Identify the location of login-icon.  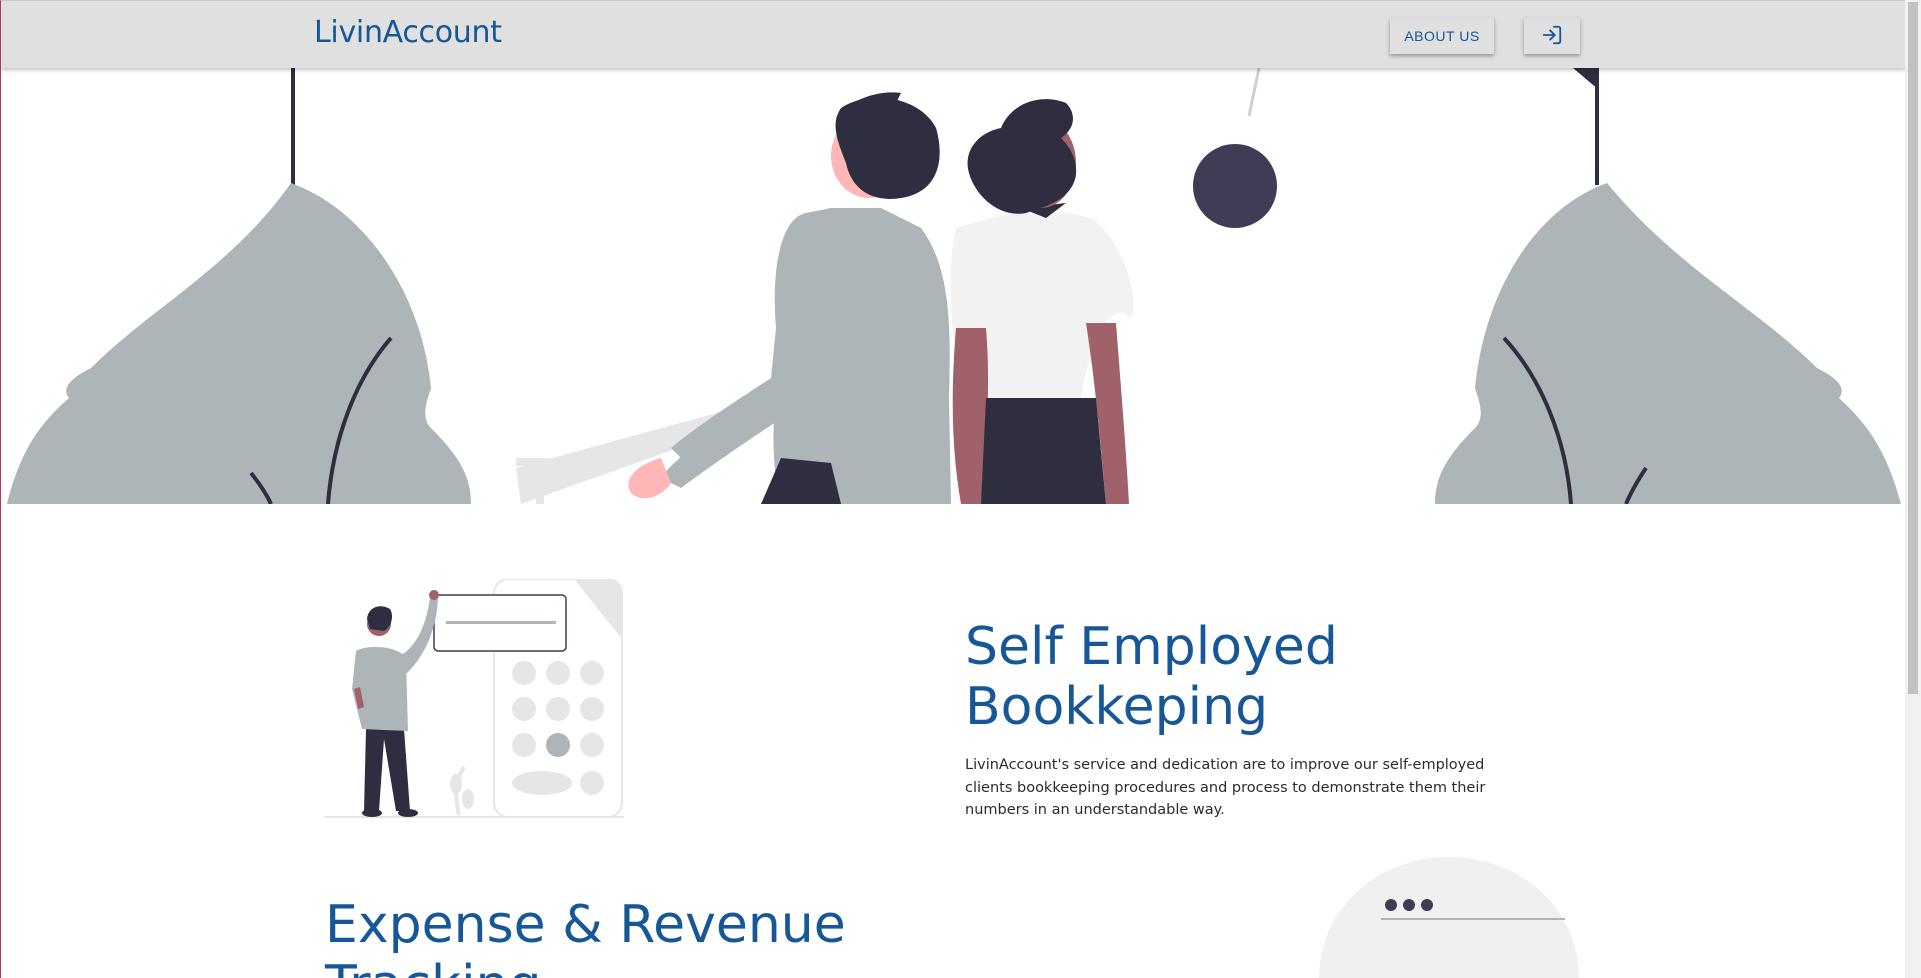
(1552, 36).